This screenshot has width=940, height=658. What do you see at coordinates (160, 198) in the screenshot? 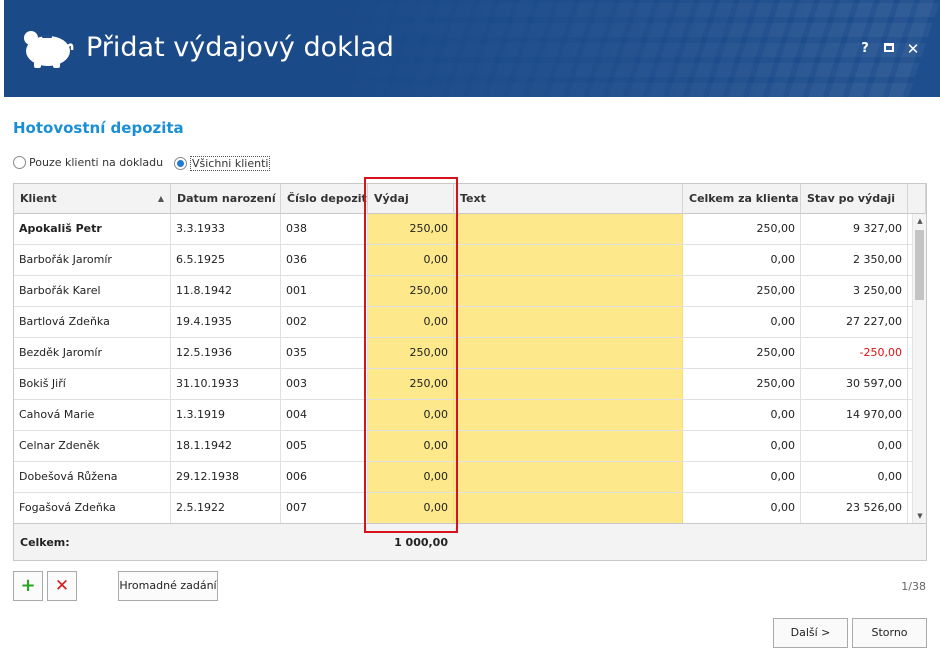
I see `sort-asc-icon: ▲` at bounding box center [160, 198].